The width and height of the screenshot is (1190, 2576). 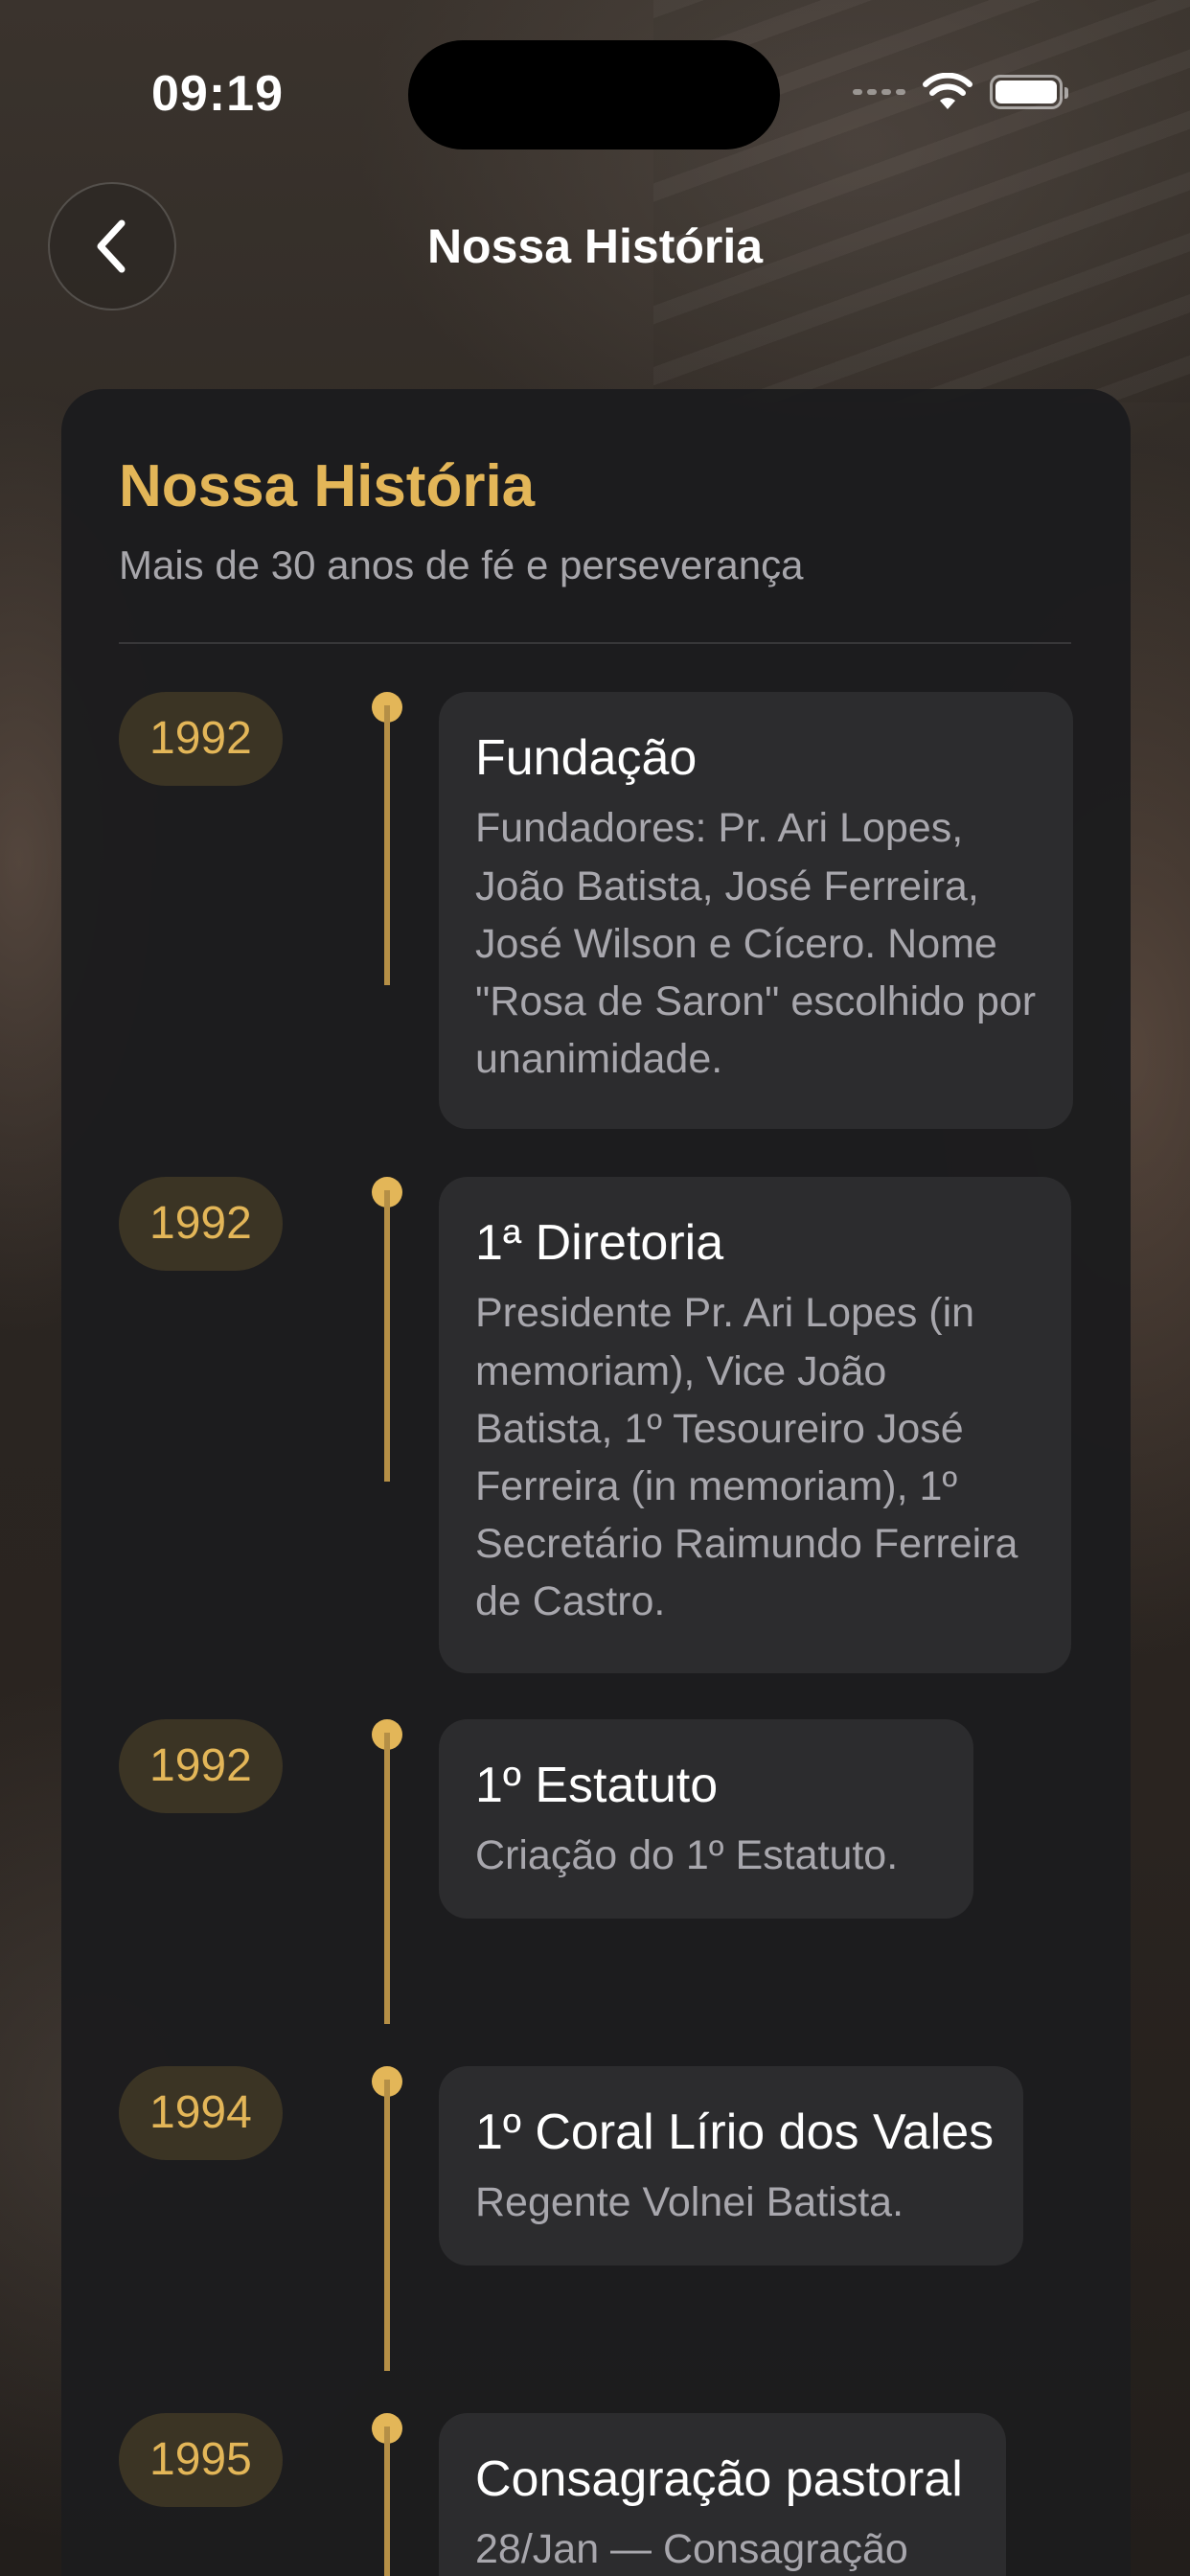 I want to click on event-title: 1º Estatuto, so click(x=597, y=1786).